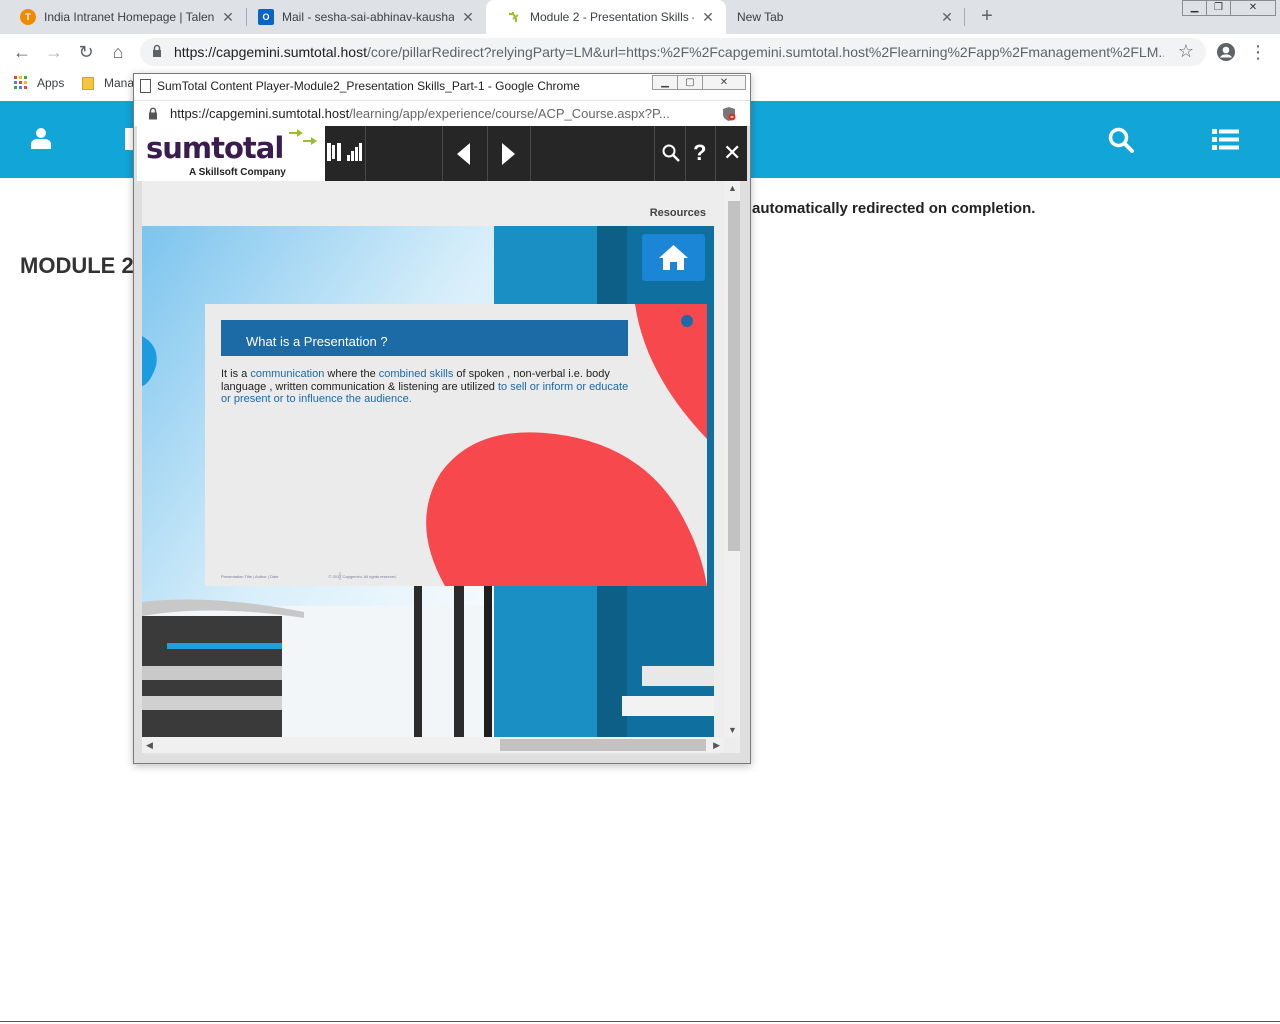  What do you see at coordinates (987, 16) in the screenshot?
I see `new-tab-button: +` at bounding box center [987, 16].